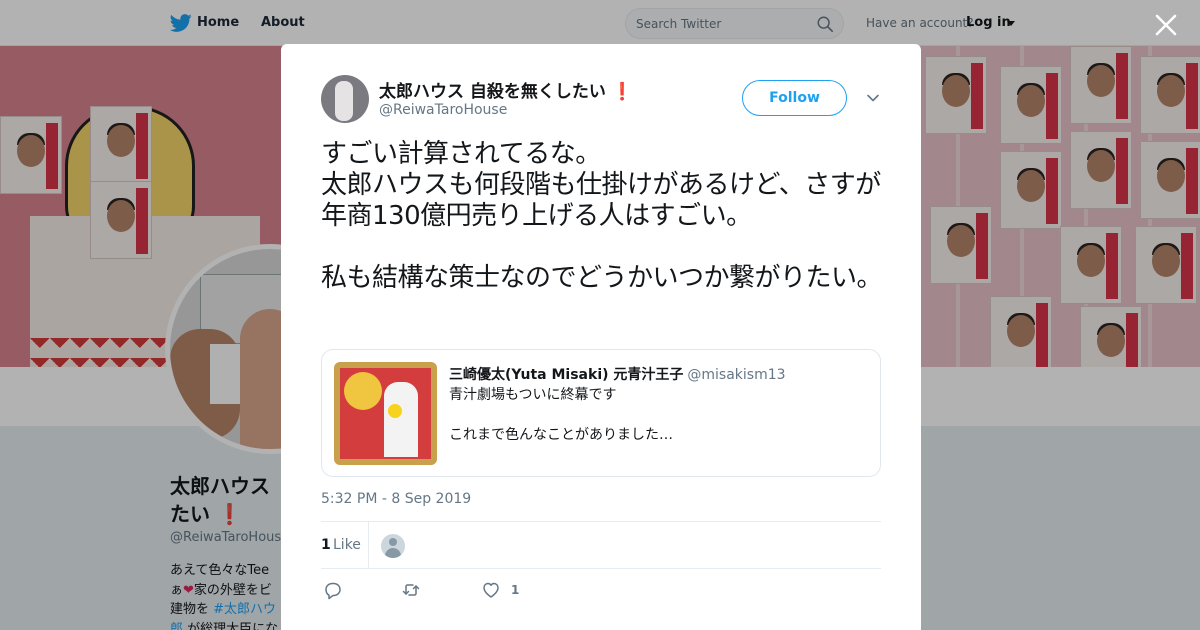 The height and width of the screenshot is (630, 1200). I want to click on tweet-timestamp: 5:32 PM - 8 Sep 2019, so click(396, 499).